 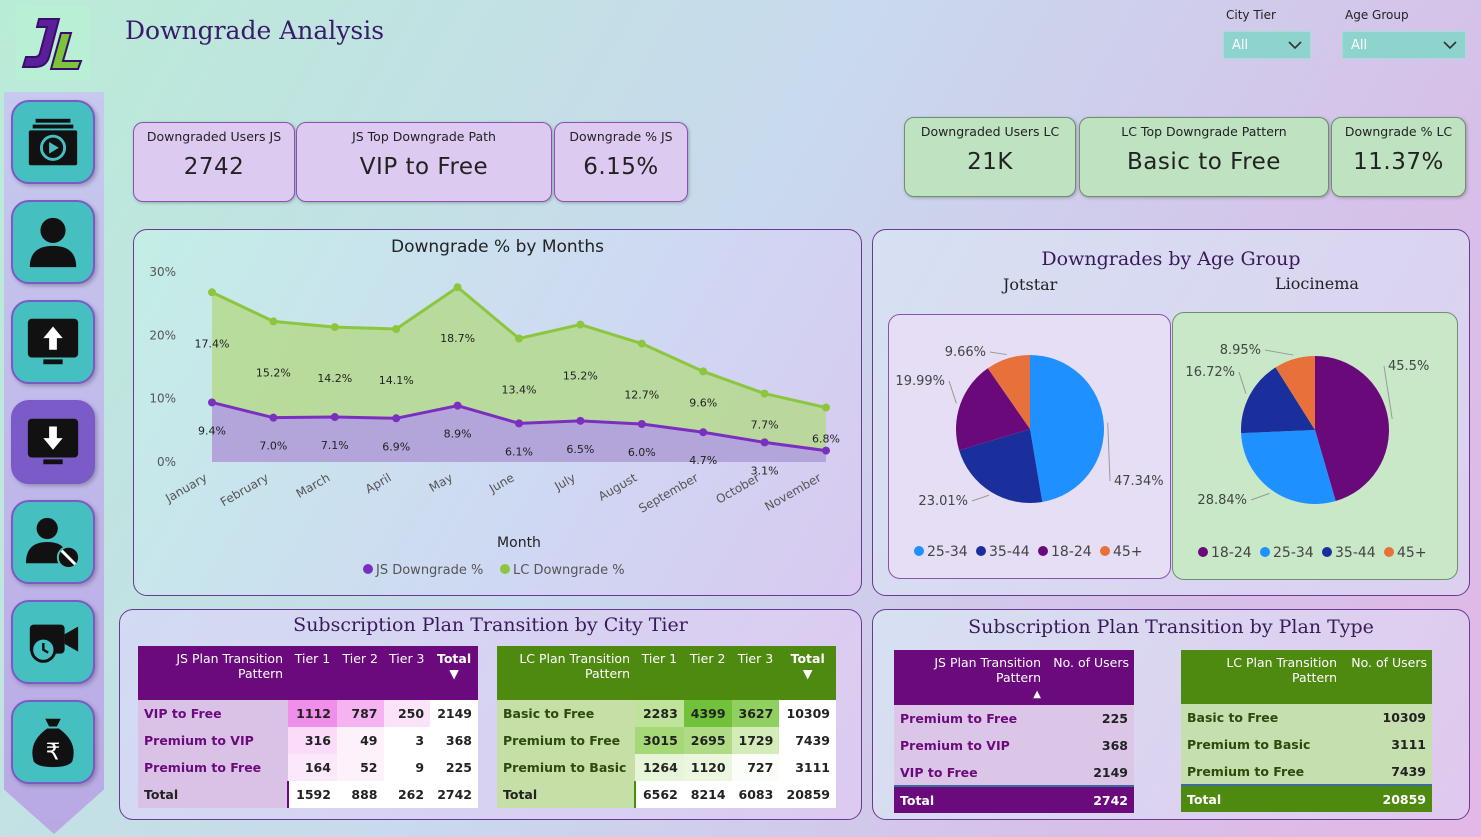 I want to click on pie-panel-title: Downgrades by Age Group, so click(x=1171, y=259).